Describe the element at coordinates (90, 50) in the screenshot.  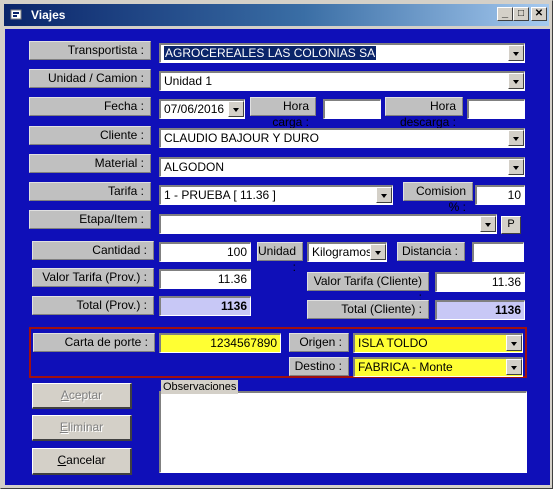
I see `transportista-label: Transportista :` at that location.